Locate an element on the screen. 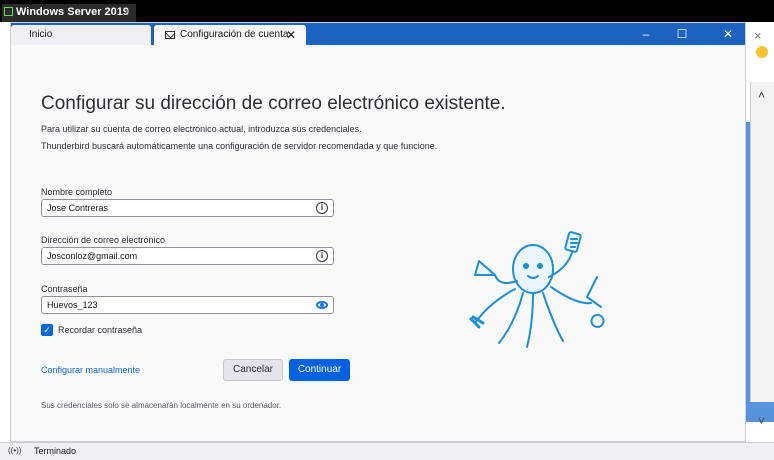  background-window: × ˄ ˅ is located at coordinates (760, 232).